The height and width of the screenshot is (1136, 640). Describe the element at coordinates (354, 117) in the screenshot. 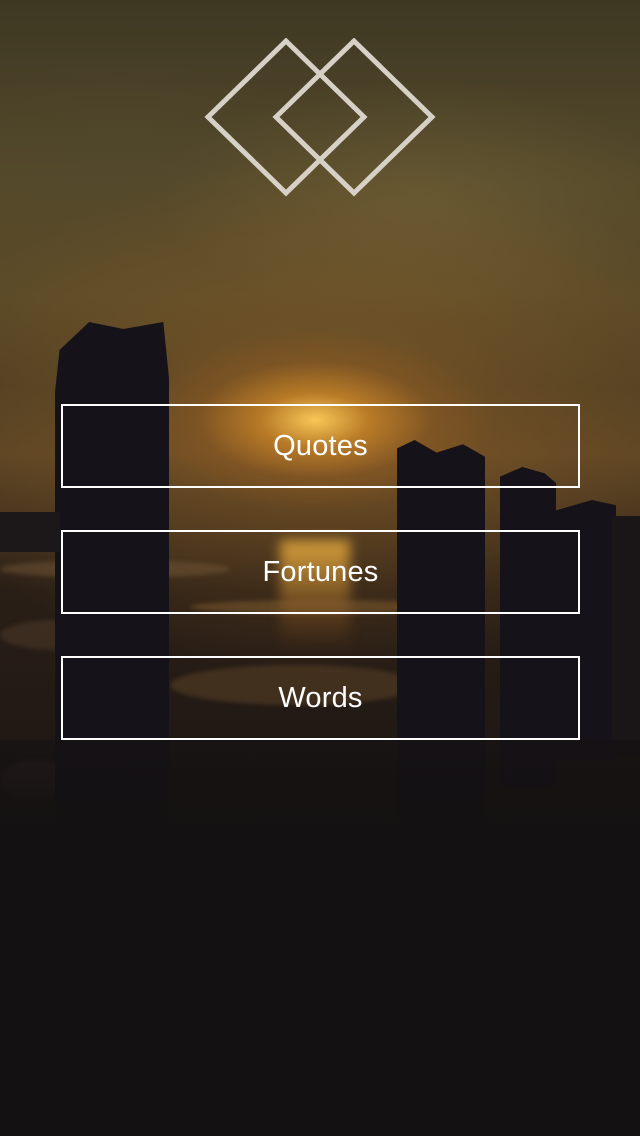

I see `right-diamond-icon` at that location.